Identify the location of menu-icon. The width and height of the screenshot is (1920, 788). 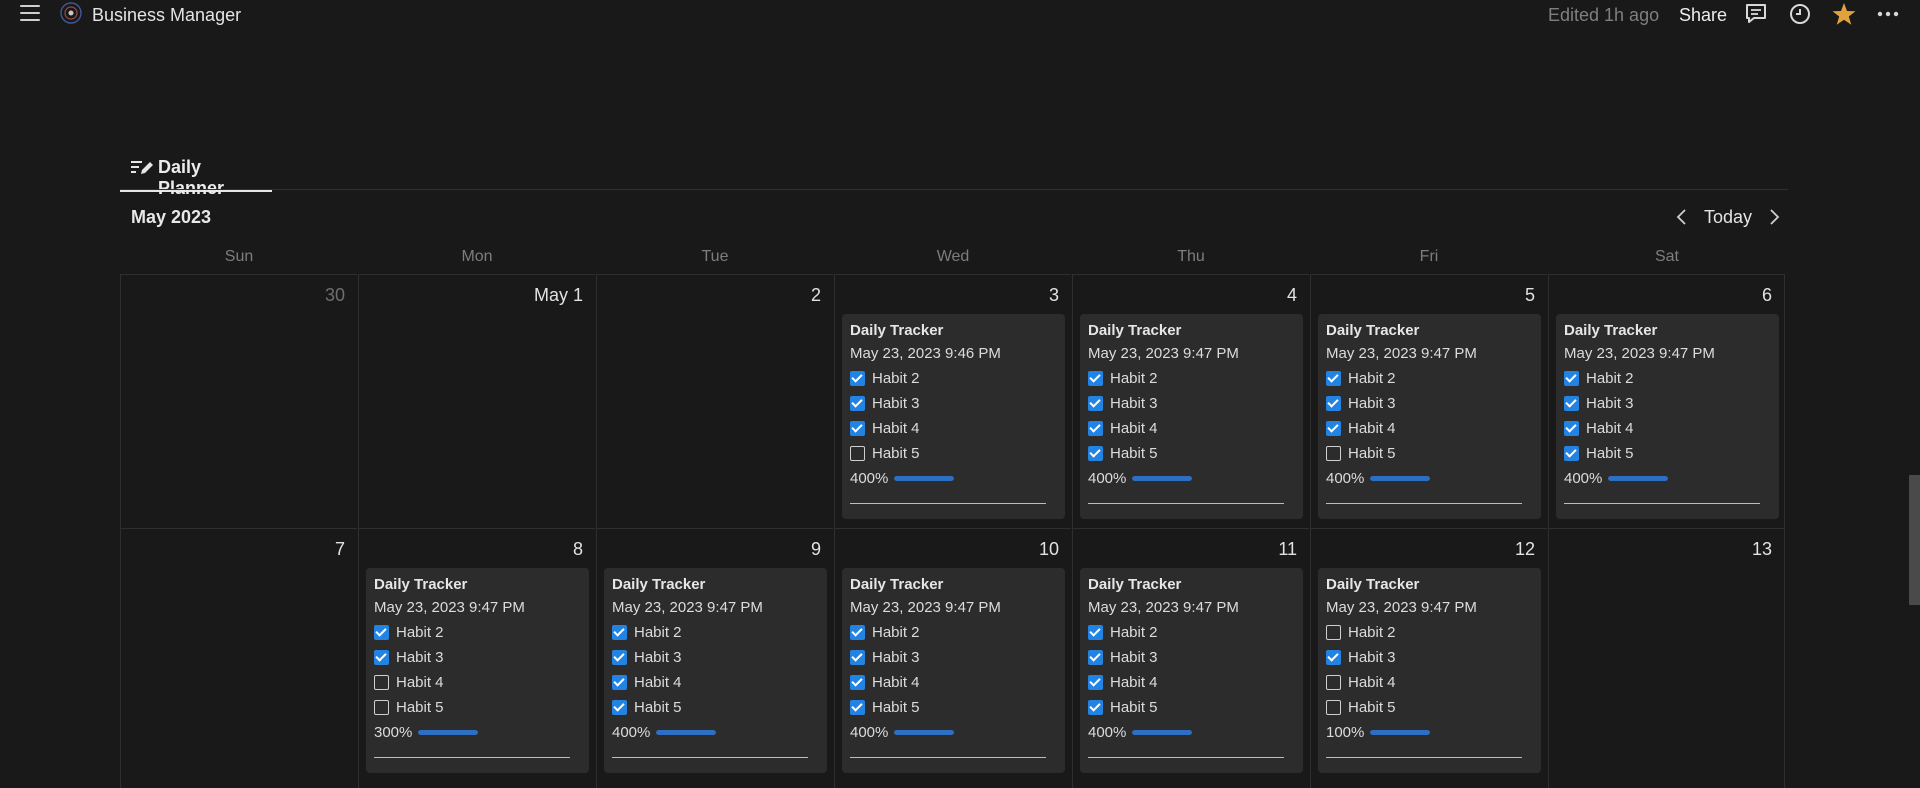
(30, 13).